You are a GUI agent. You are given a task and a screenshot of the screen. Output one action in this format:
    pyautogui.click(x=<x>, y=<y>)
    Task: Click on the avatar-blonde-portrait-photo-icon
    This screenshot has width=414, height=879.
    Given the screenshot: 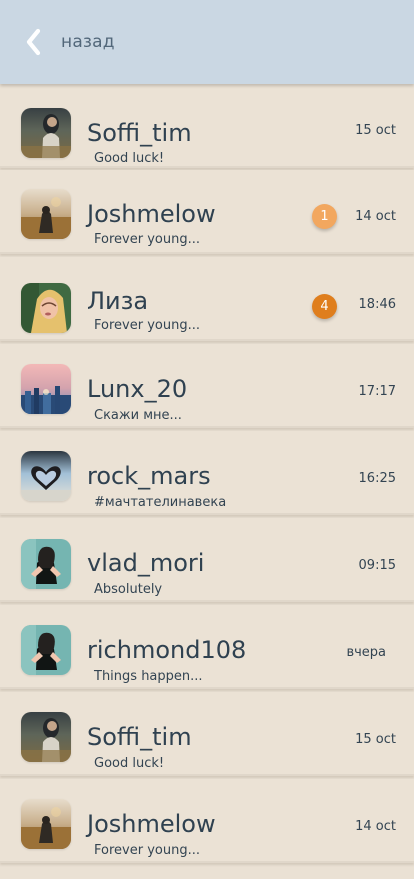 What is the action you would take?
    pyautogui.click(x=46, y=308)
    